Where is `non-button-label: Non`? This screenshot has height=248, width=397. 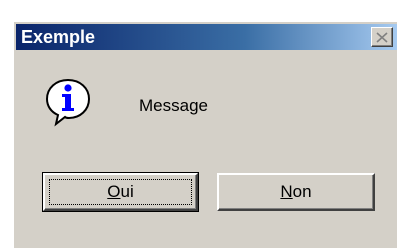
non-button-label: Non is located at coordinates (296, 191).